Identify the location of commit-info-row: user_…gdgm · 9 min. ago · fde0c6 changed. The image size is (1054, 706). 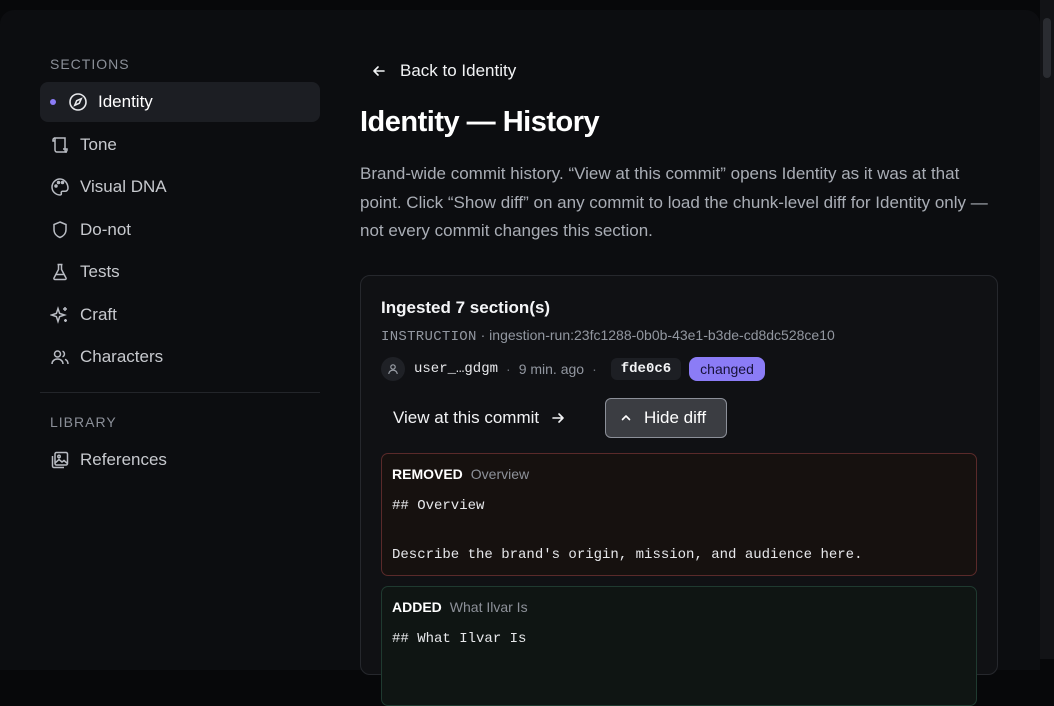
(573, 369).